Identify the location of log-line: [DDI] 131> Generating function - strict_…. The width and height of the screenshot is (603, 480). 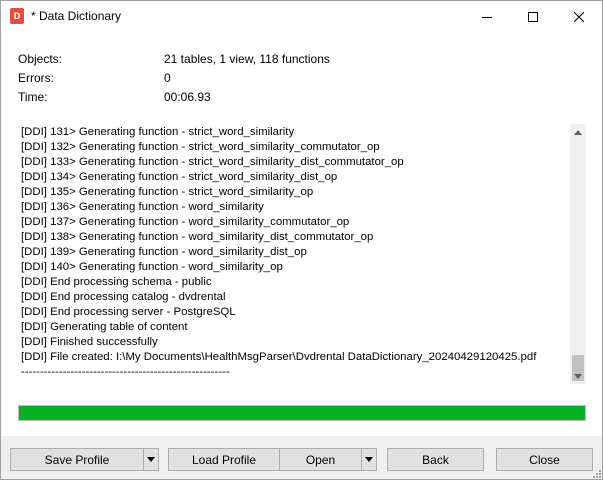
(158, 132).